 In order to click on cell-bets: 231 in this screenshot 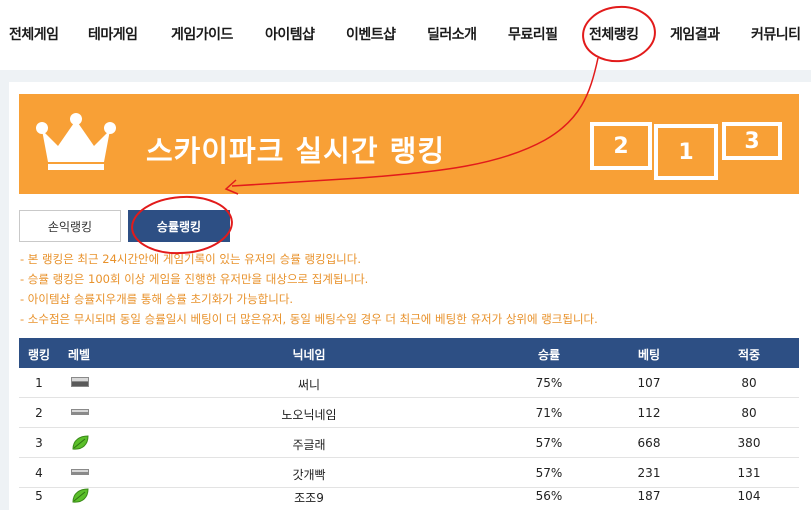, I will do `click(649, 473)`.